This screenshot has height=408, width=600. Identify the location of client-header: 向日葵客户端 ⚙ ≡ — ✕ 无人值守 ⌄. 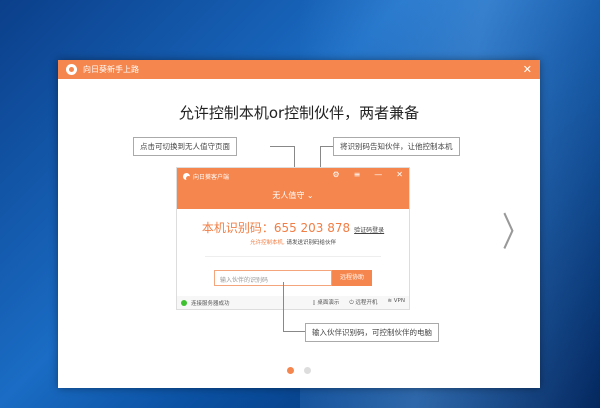
(293, 188).